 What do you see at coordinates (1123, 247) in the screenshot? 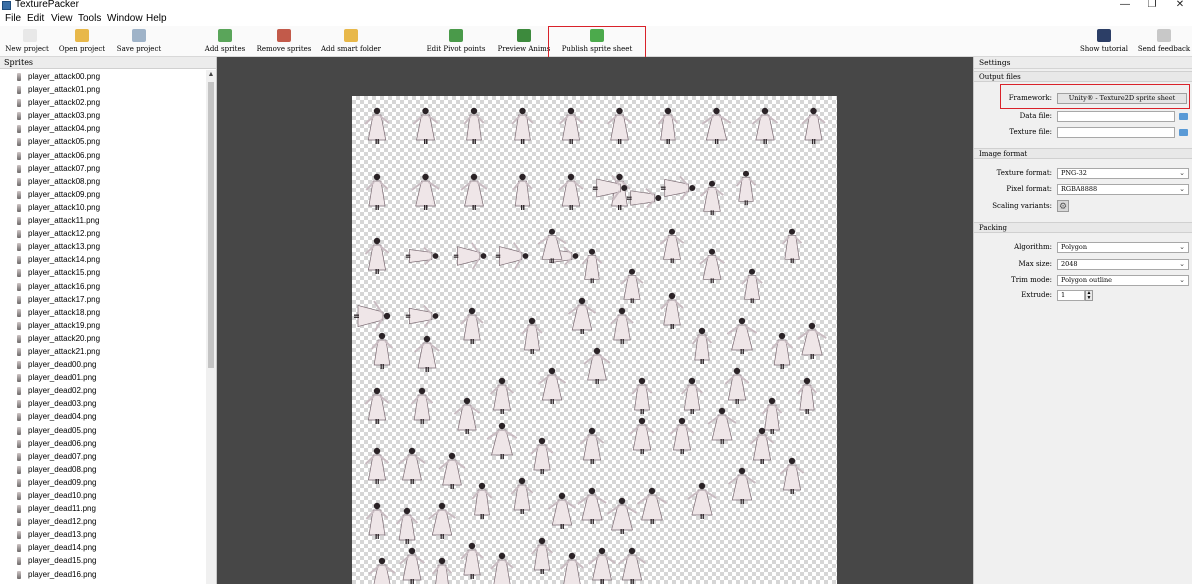
I see `algorithm-select: Polygon ⌄` at bounding box center [1123, 247].